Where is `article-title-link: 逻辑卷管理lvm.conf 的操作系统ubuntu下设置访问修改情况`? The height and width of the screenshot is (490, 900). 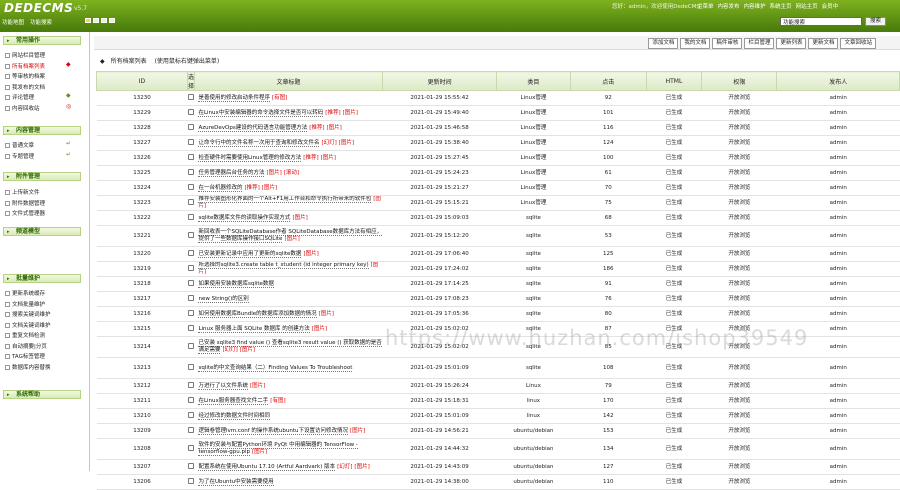 article-title-link: 逻辑卷管理lvm.conf 的操作系统ubuntu下设置访问修改情况 is located at coordinates (273, 431).